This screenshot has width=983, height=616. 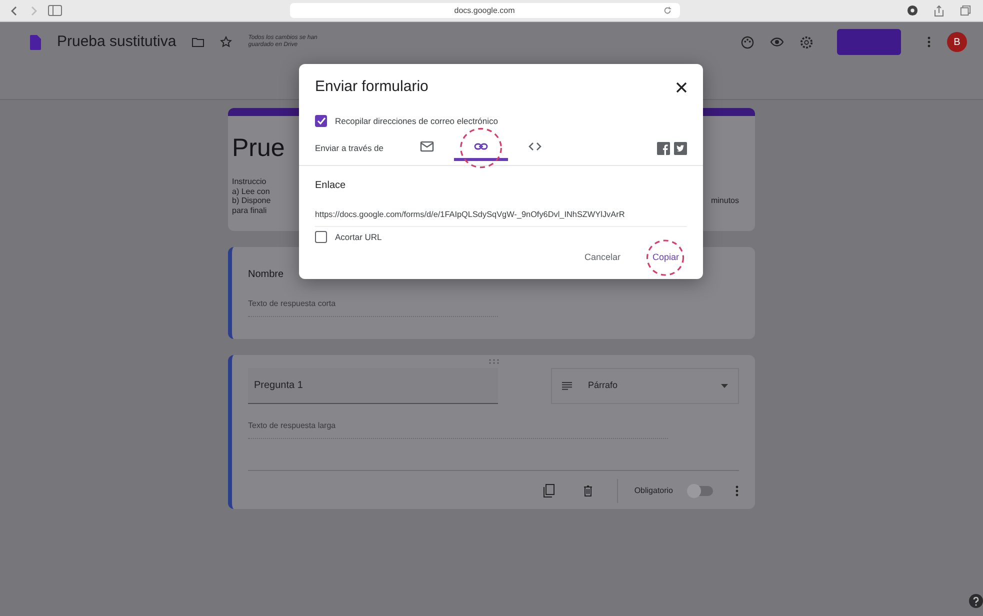 I want to click on folder-icon, so click(x=198, y=42).